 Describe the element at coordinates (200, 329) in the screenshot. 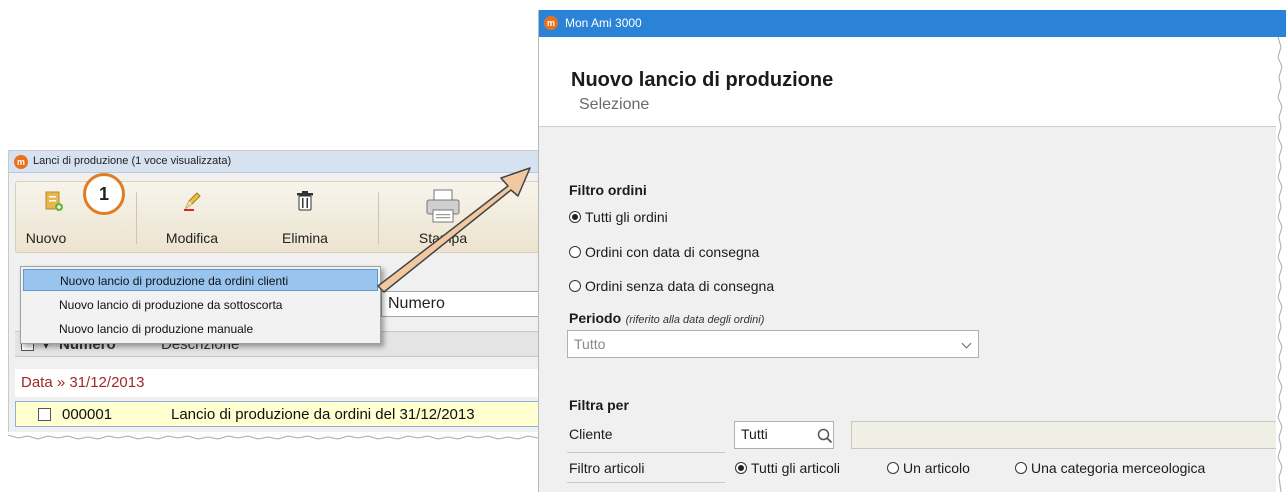

I see `menu-item-manual: Nuovo lancio di produzione manuale` at that location.